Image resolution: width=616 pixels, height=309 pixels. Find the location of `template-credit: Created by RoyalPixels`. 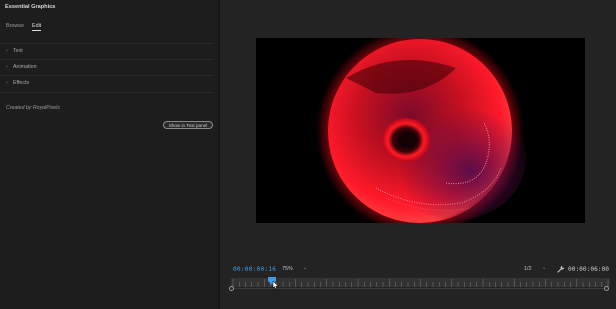

template-credit: Created by RoyalPixels is located at coordinates (33, 108).